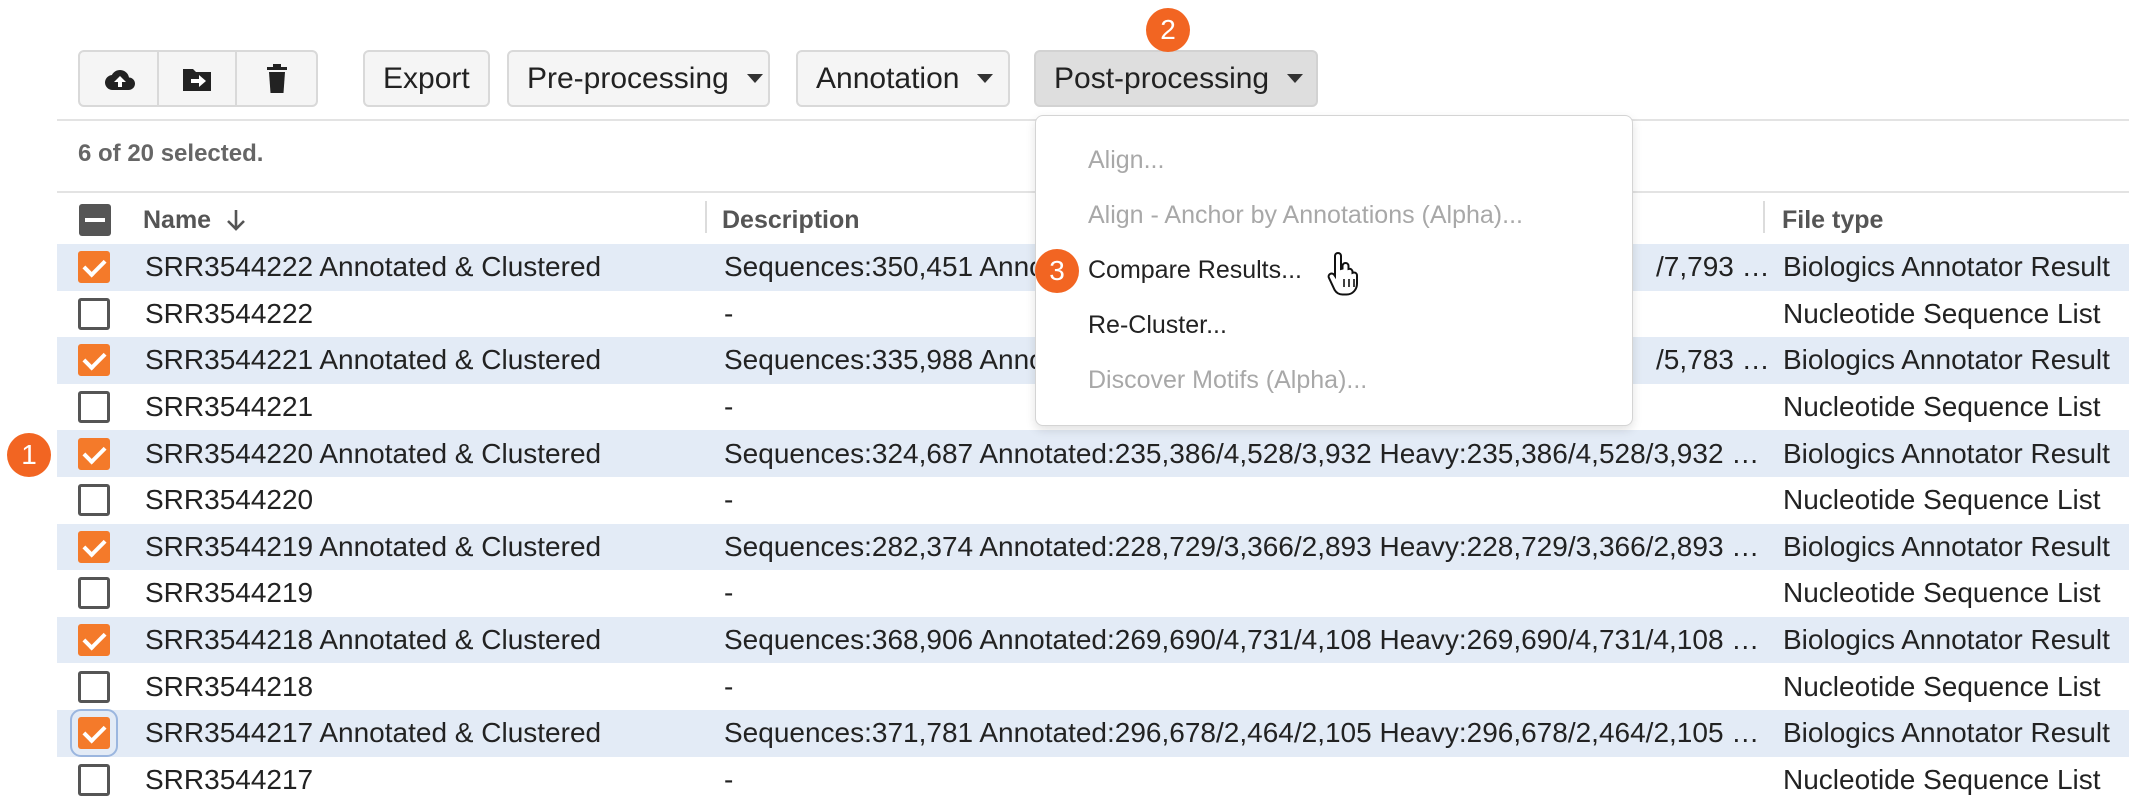 The image size is (2129, 807). What do you see at coordinates (1093, 593) in the screenshot?
I see `table-row: SRR3544219 - Nucleotide Sequence List` at bounding box center [1093, 593].